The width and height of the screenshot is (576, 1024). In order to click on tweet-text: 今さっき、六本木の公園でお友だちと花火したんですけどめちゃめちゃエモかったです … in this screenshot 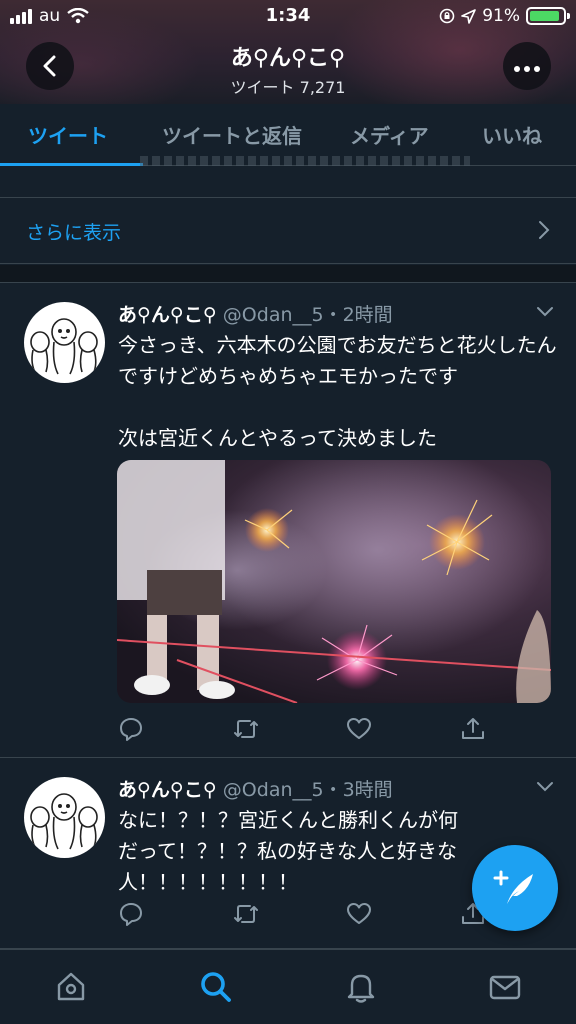, I will do `click(337, 391)`.